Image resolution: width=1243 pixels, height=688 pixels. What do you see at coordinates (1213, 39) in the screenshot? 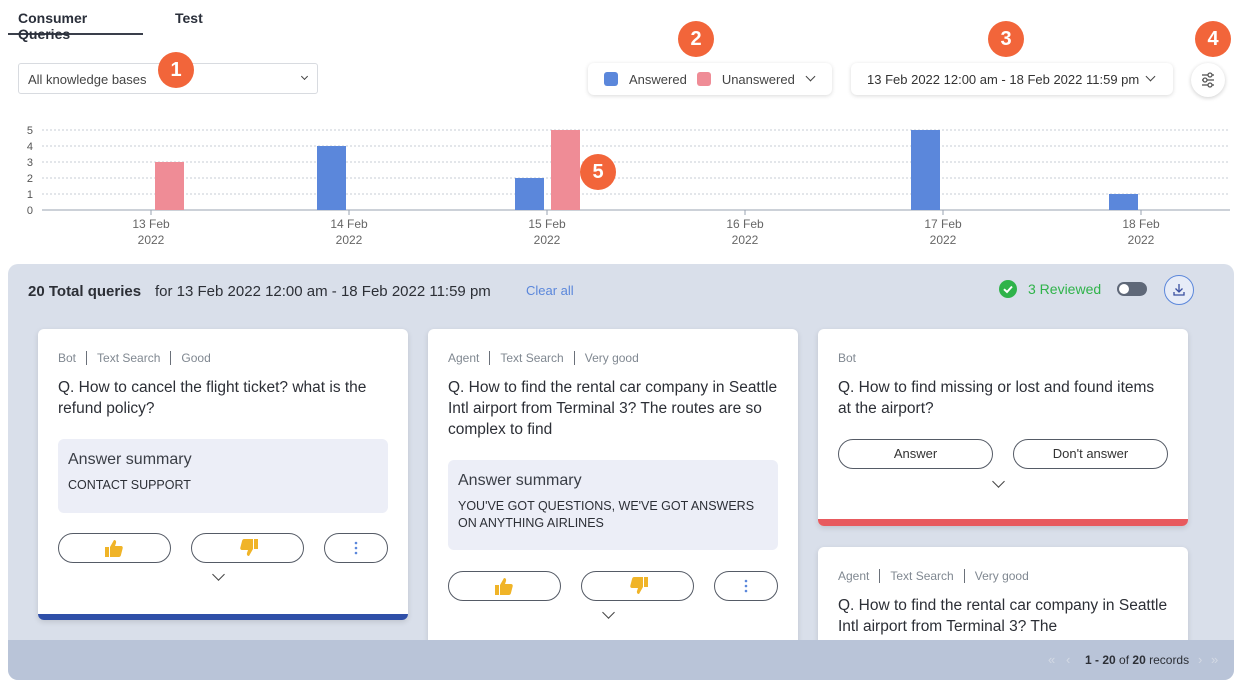
I see `step-badge-4: 4` at bounding box center [1213, 39].